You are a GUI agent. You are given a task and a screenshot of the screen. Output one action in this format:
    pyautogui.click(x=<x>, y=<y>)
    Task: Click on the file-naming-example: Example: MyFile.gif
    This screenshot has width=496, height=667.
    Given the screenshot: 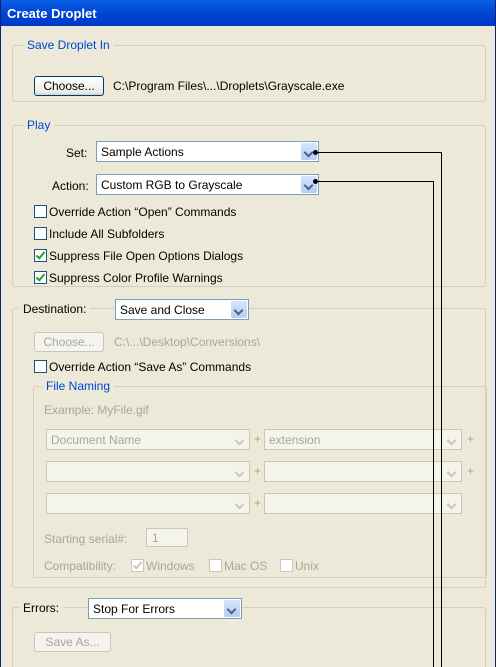 What is the action you would take?
    pyautogui.click(x=96, y=410)
    